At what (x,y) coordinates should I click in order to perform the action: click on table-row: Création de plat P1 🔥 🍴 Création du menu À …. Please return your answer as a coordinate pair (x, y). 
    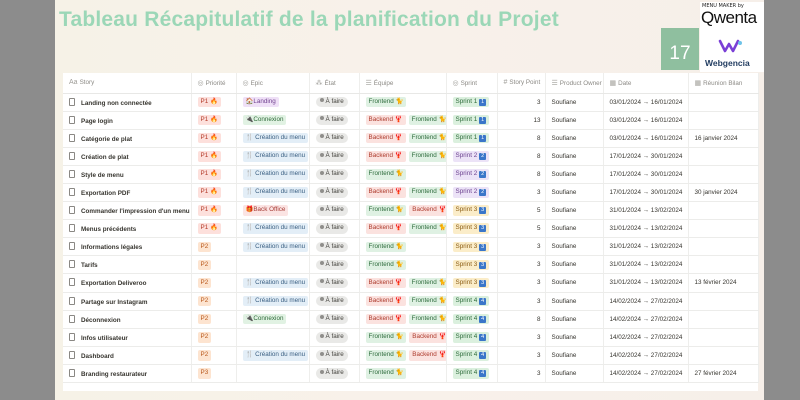
    Looking at the image, I should click on (411, 156).